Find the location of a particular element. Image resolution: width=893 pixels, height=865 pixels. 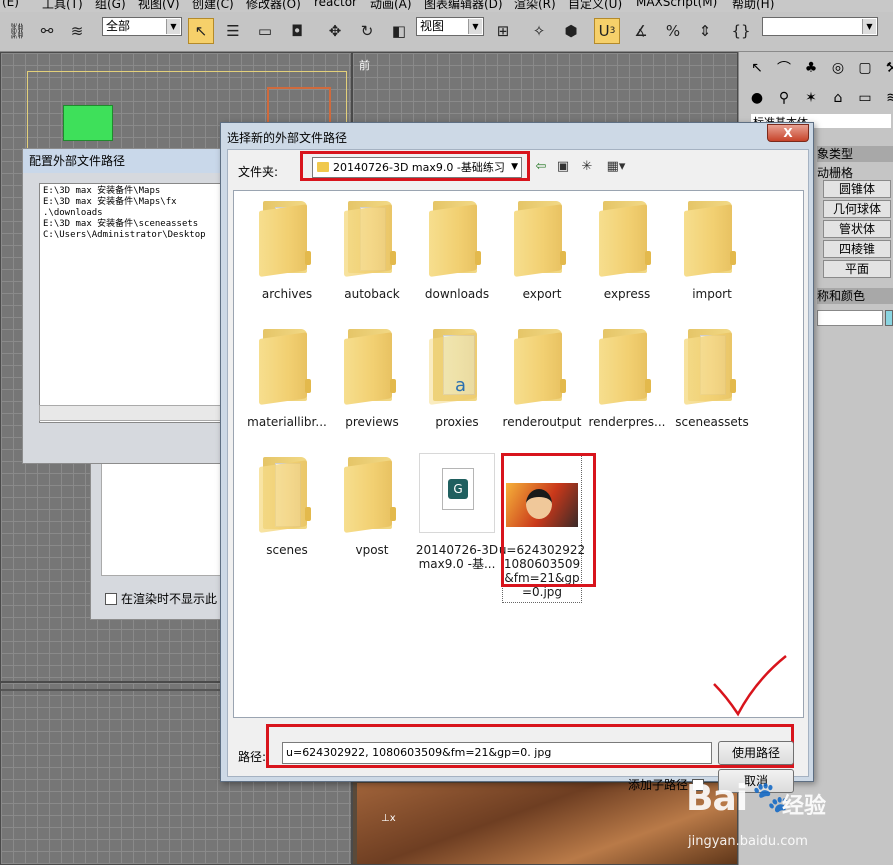

configure-paths-lower-panel: 在渲染时不显示此 is located at coordinates (160, 542).